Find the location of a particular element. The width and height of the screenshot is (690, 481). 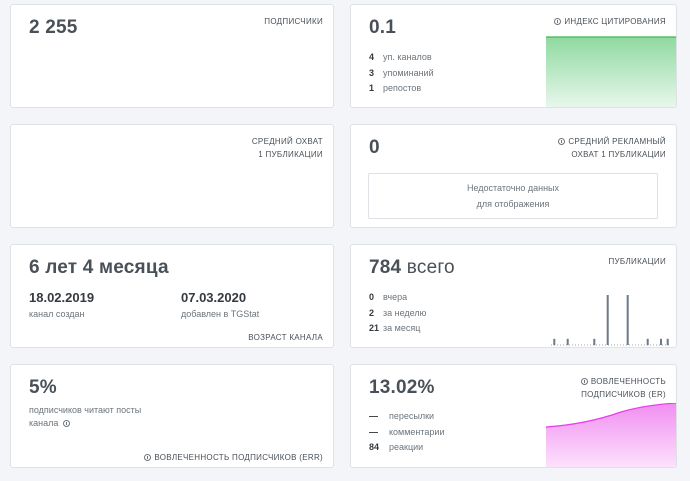

pub-month-text: за месяц is located at coordinates (402, 328).